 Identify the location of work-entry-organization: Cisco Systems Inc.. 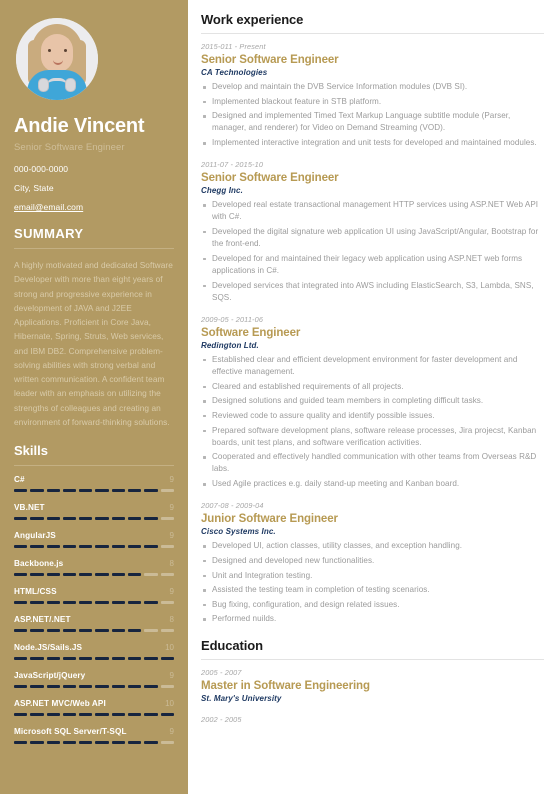
(238, 532).